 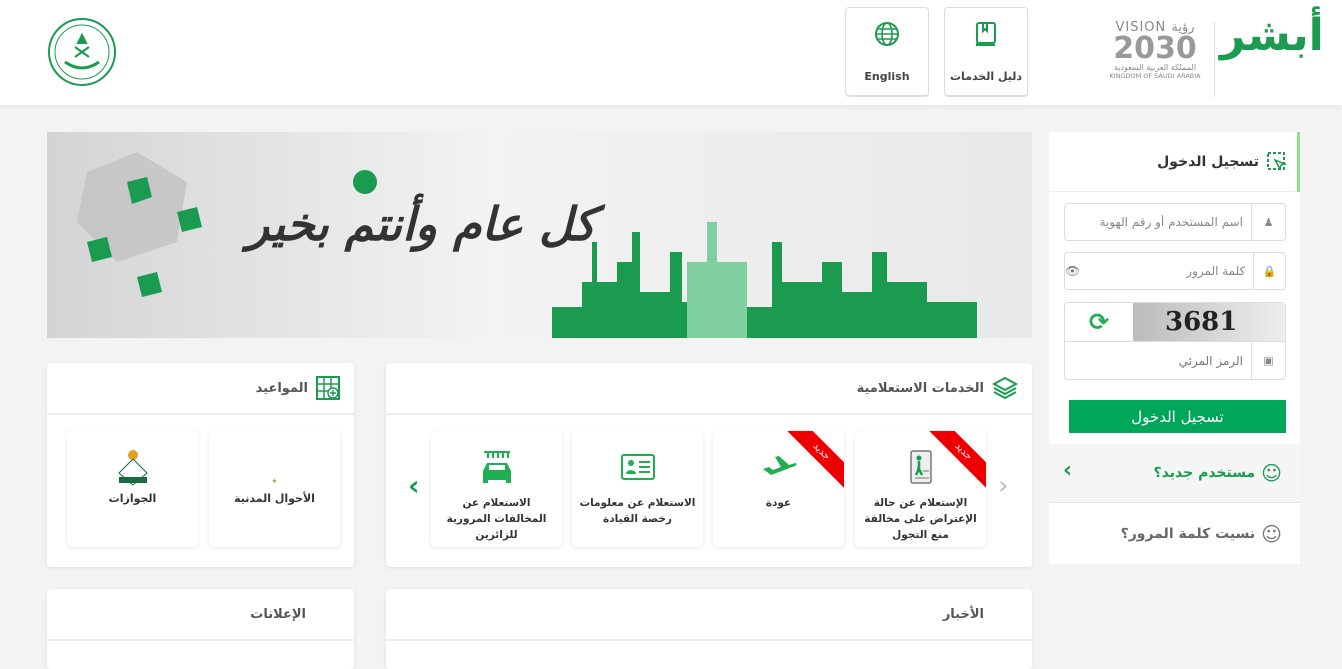 What do you see at coordinates (1268, 360) in the screenshot?
I see `image-icon: ▣` at bounding box center [1268, 360].